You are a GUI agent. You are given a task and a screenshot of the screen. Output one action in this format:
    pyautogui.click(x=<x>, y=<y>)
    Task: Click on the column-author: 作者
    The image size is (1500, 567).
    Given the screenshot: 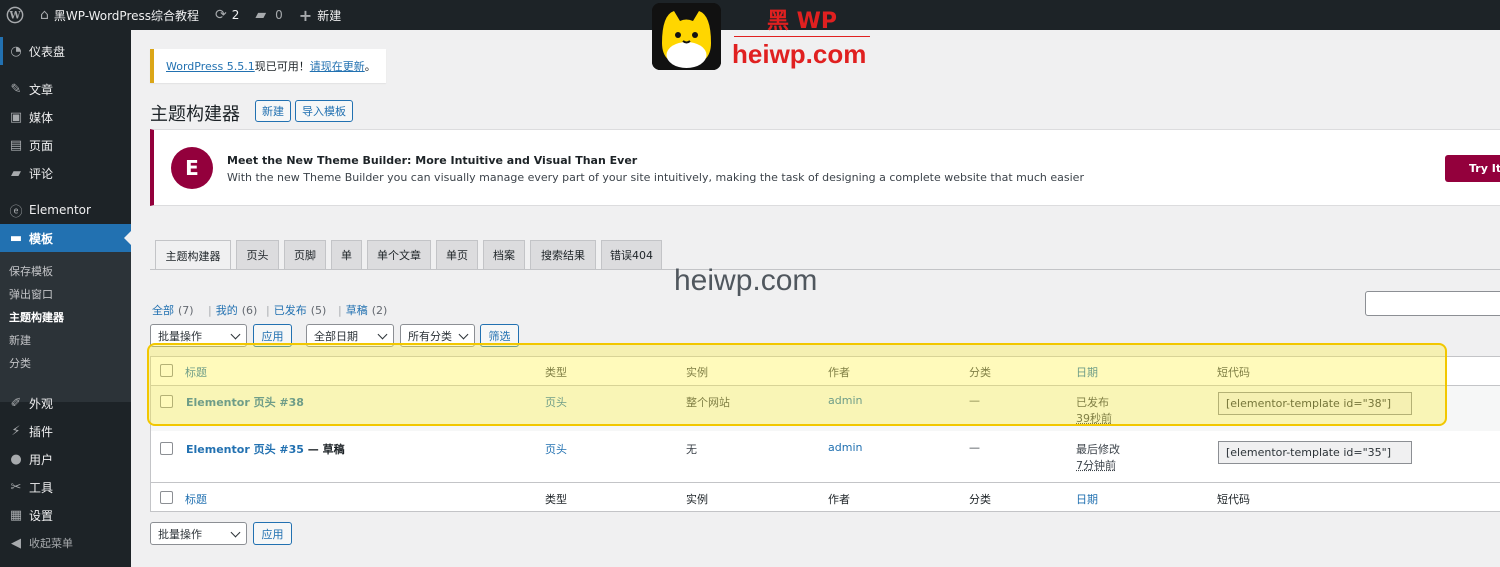 What is the action you would take?
    pyautogui.click(x=839, y=499)
    